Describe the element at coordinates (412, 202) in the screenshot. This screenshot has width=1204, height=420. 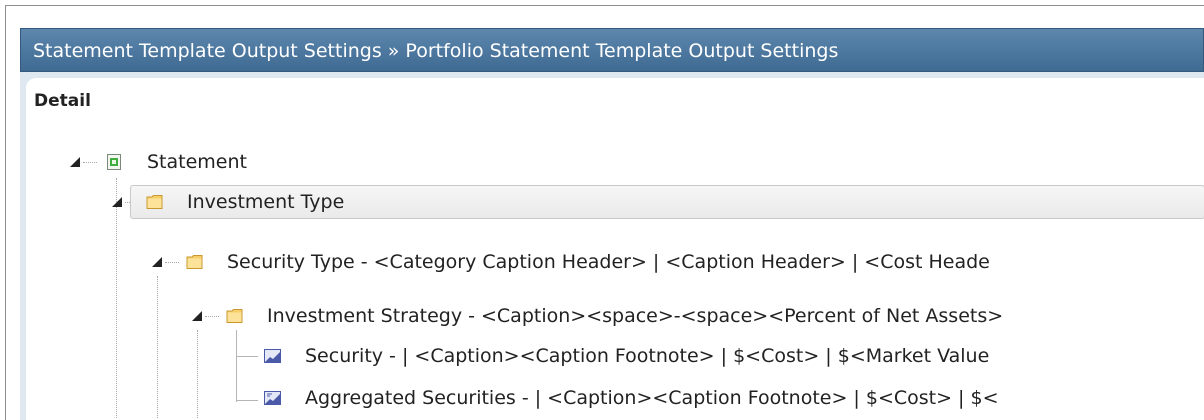
I see `tree-node-investment-type: Investment Type` at that location.